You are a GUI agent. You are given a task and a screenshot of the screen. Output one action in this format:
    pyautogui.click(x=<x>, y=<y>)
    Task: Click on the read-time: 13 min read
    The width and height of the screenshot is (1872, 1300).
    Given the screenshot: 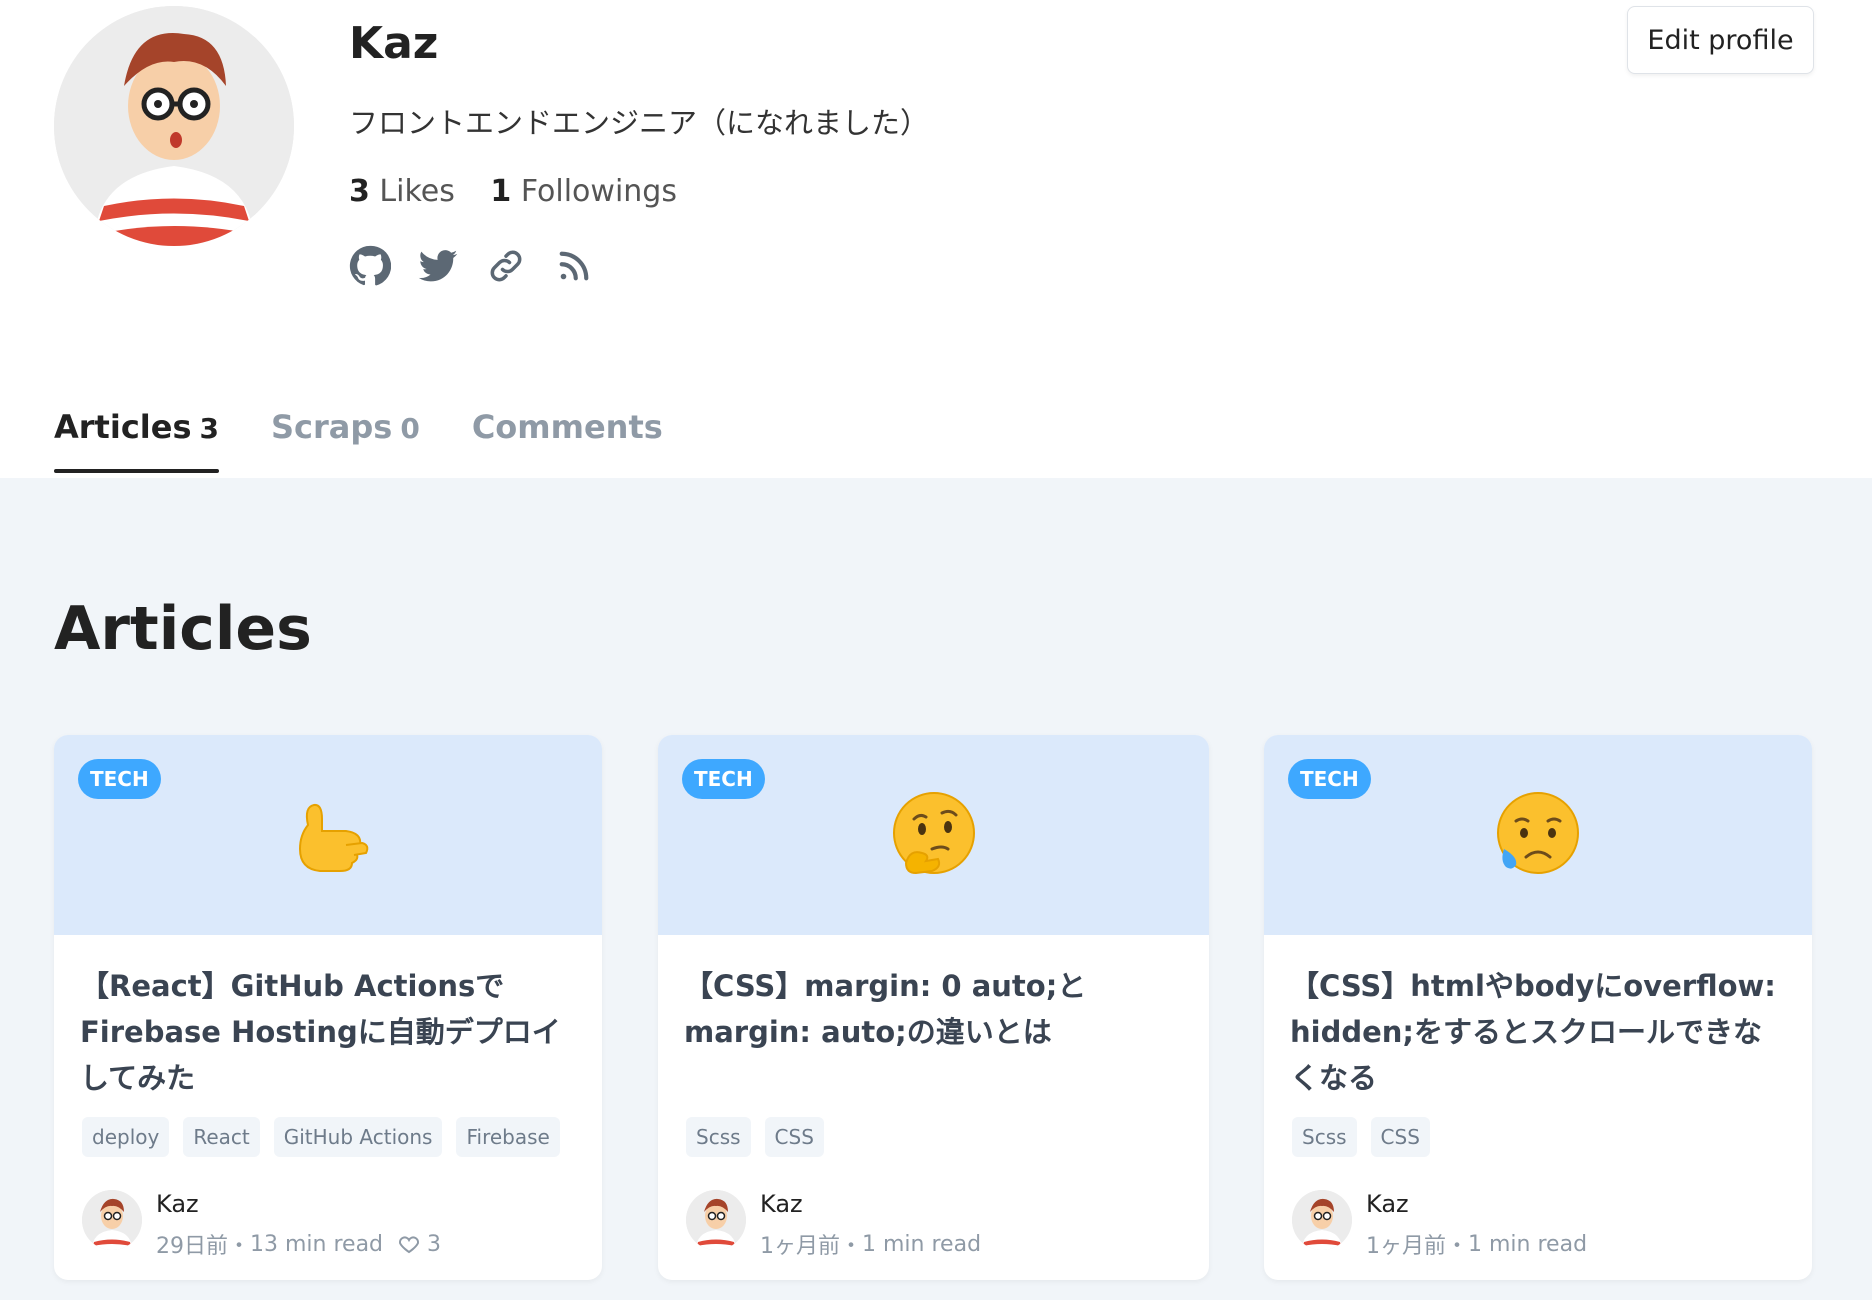 What is the action you would take?
    pyautogui.click(x=317, y=1244)
    